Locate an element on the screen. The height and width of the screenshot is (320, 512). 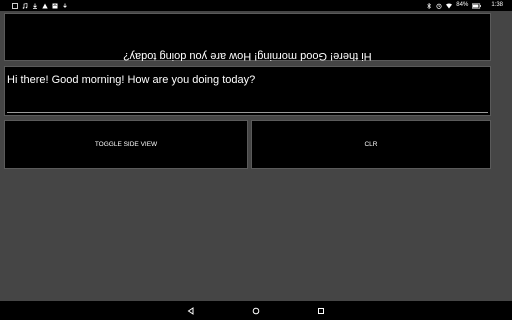
notification-icon is located at coordinates (15, 5).